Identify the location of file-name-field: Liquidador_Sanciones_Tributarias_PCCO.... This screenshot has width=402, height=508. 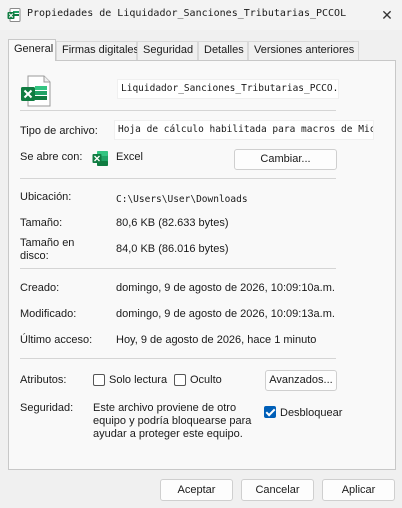
(228, 89).